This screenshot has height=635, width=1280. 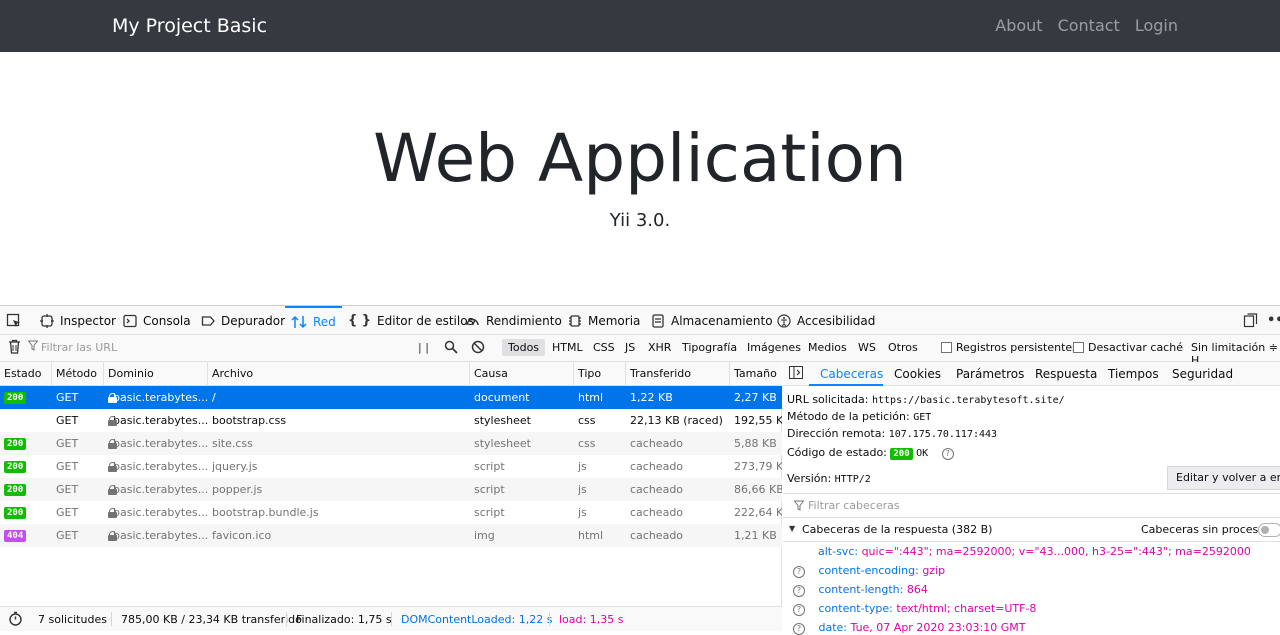 What do you see at coordinates (990, 374) in the screenshot?
I see `tab-params: Parámetros` at bounding box center [990, 374].